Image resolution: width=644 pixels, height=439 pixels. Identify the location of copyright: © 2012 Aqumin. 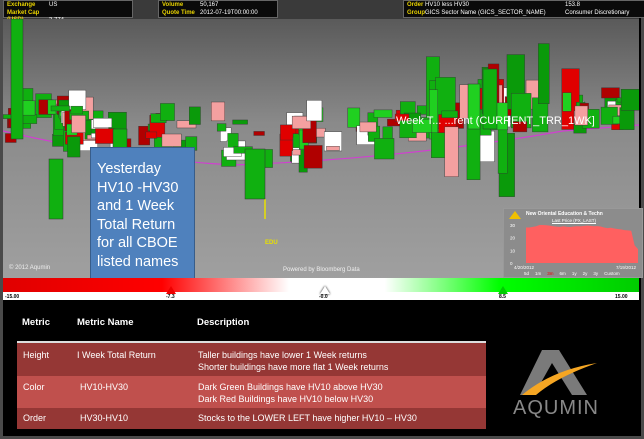
(30, 268).